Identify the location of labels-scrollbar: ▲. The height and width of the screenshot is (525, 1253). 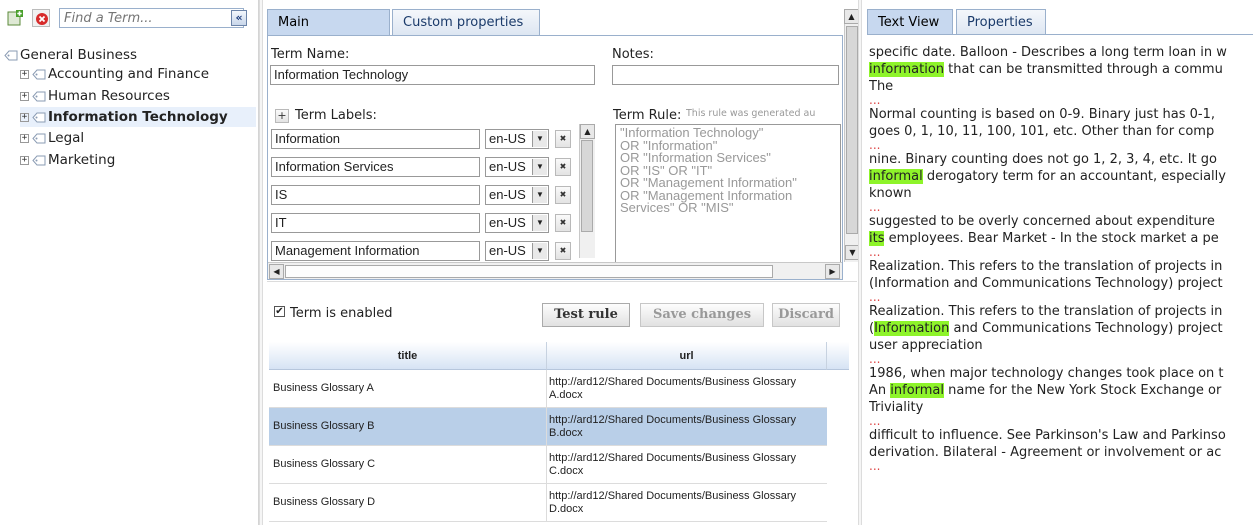
(587, 191).